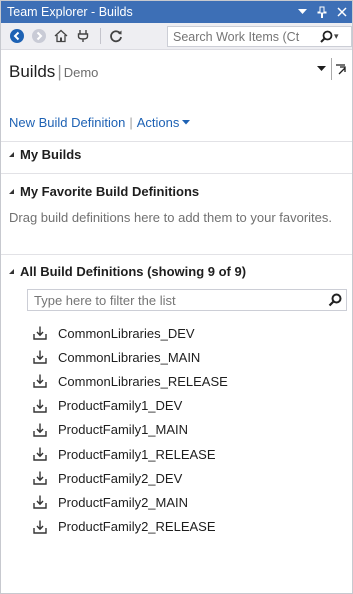 This screenshot has width=353, height=594. I want to click on search-input, so click(243, 36).